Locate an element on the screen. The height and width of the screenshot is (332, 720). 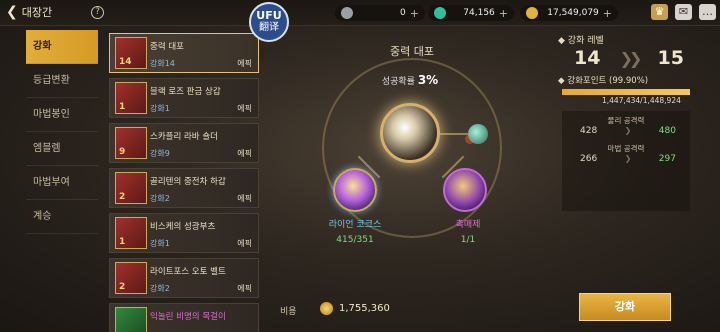
item-thumbnail is located at coordinates (131, 319).